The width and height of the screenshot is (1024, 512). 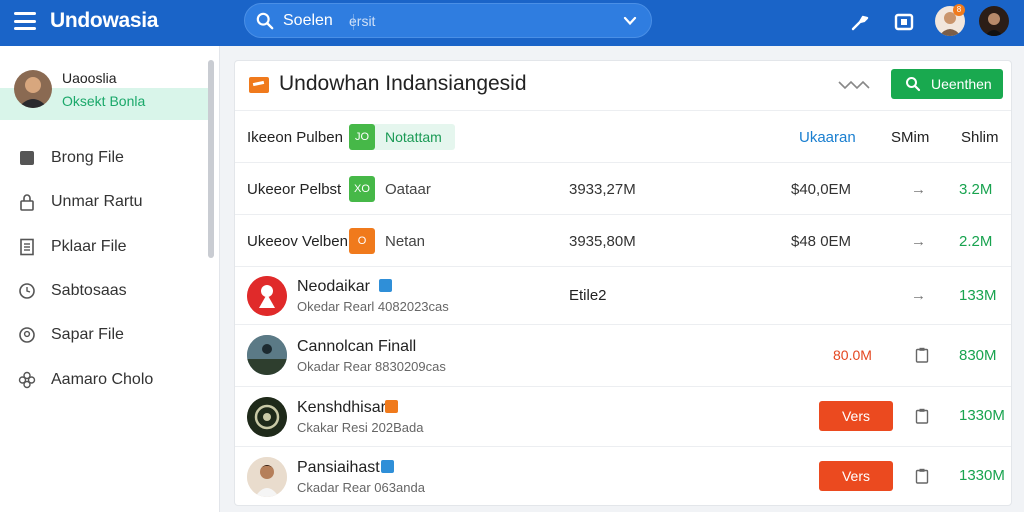 I want to click on row-subtitle: Ckakar Resi 202Bada, so click(x=360, y=427).